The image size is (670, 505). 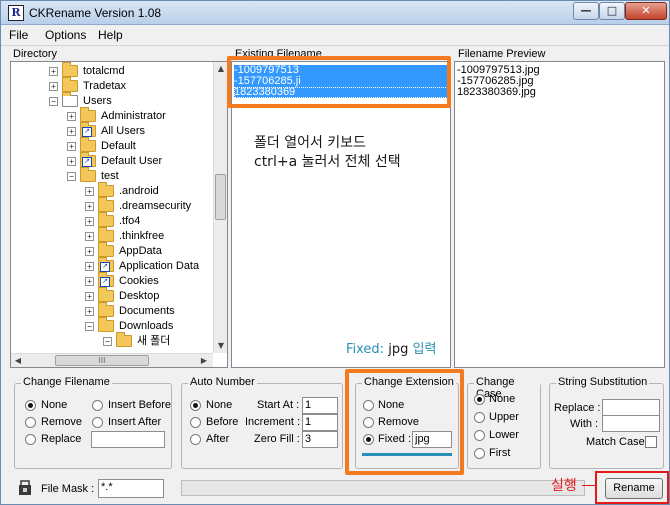 What do you see at coordinates (66, 382) in the screenshot?
I see `change-filename-title: Change Filename` at bounding box center [66, 382].